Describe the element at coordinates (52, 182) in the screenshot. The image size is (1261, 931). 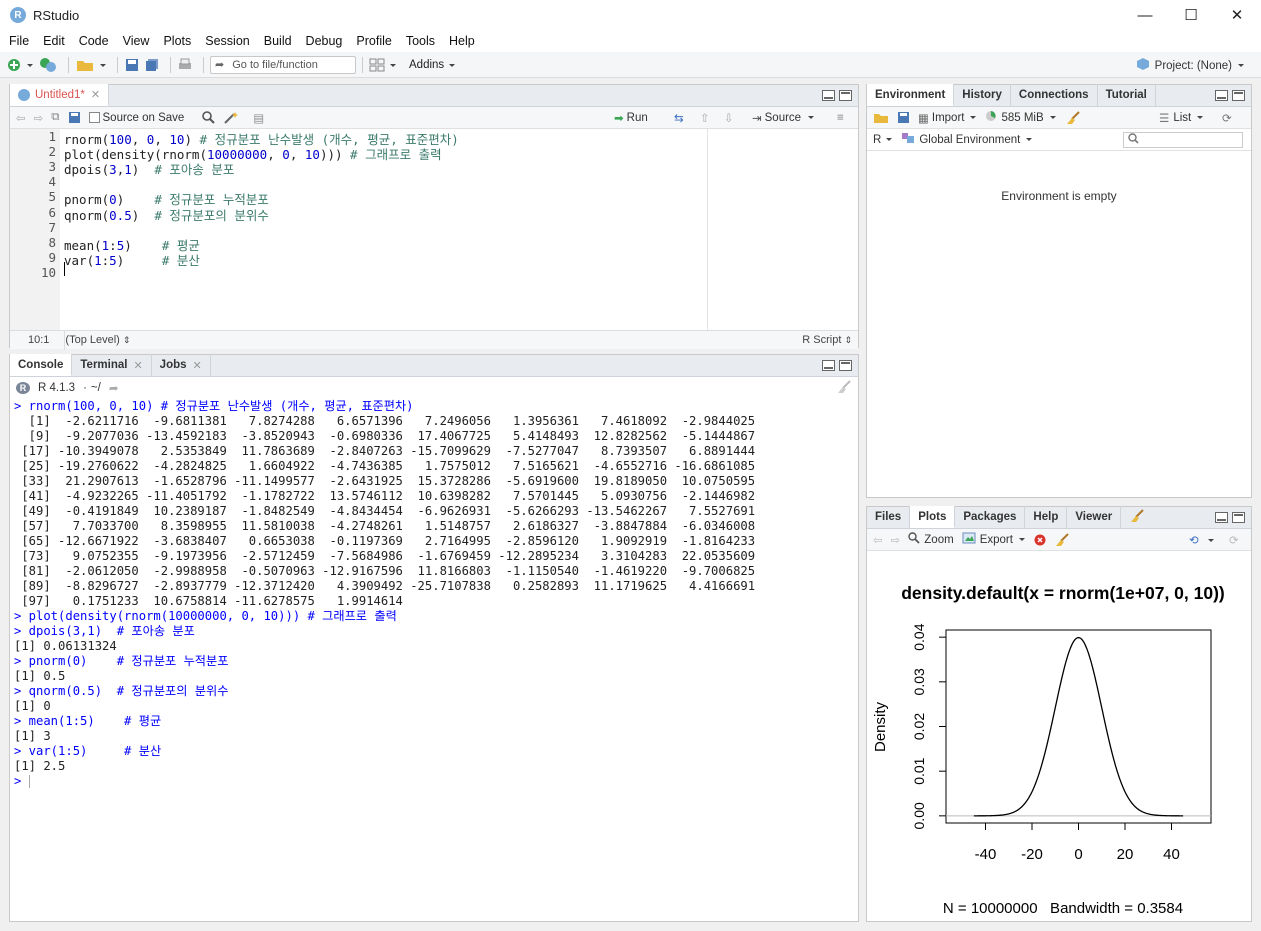
I see `line-number: 4` at that location.